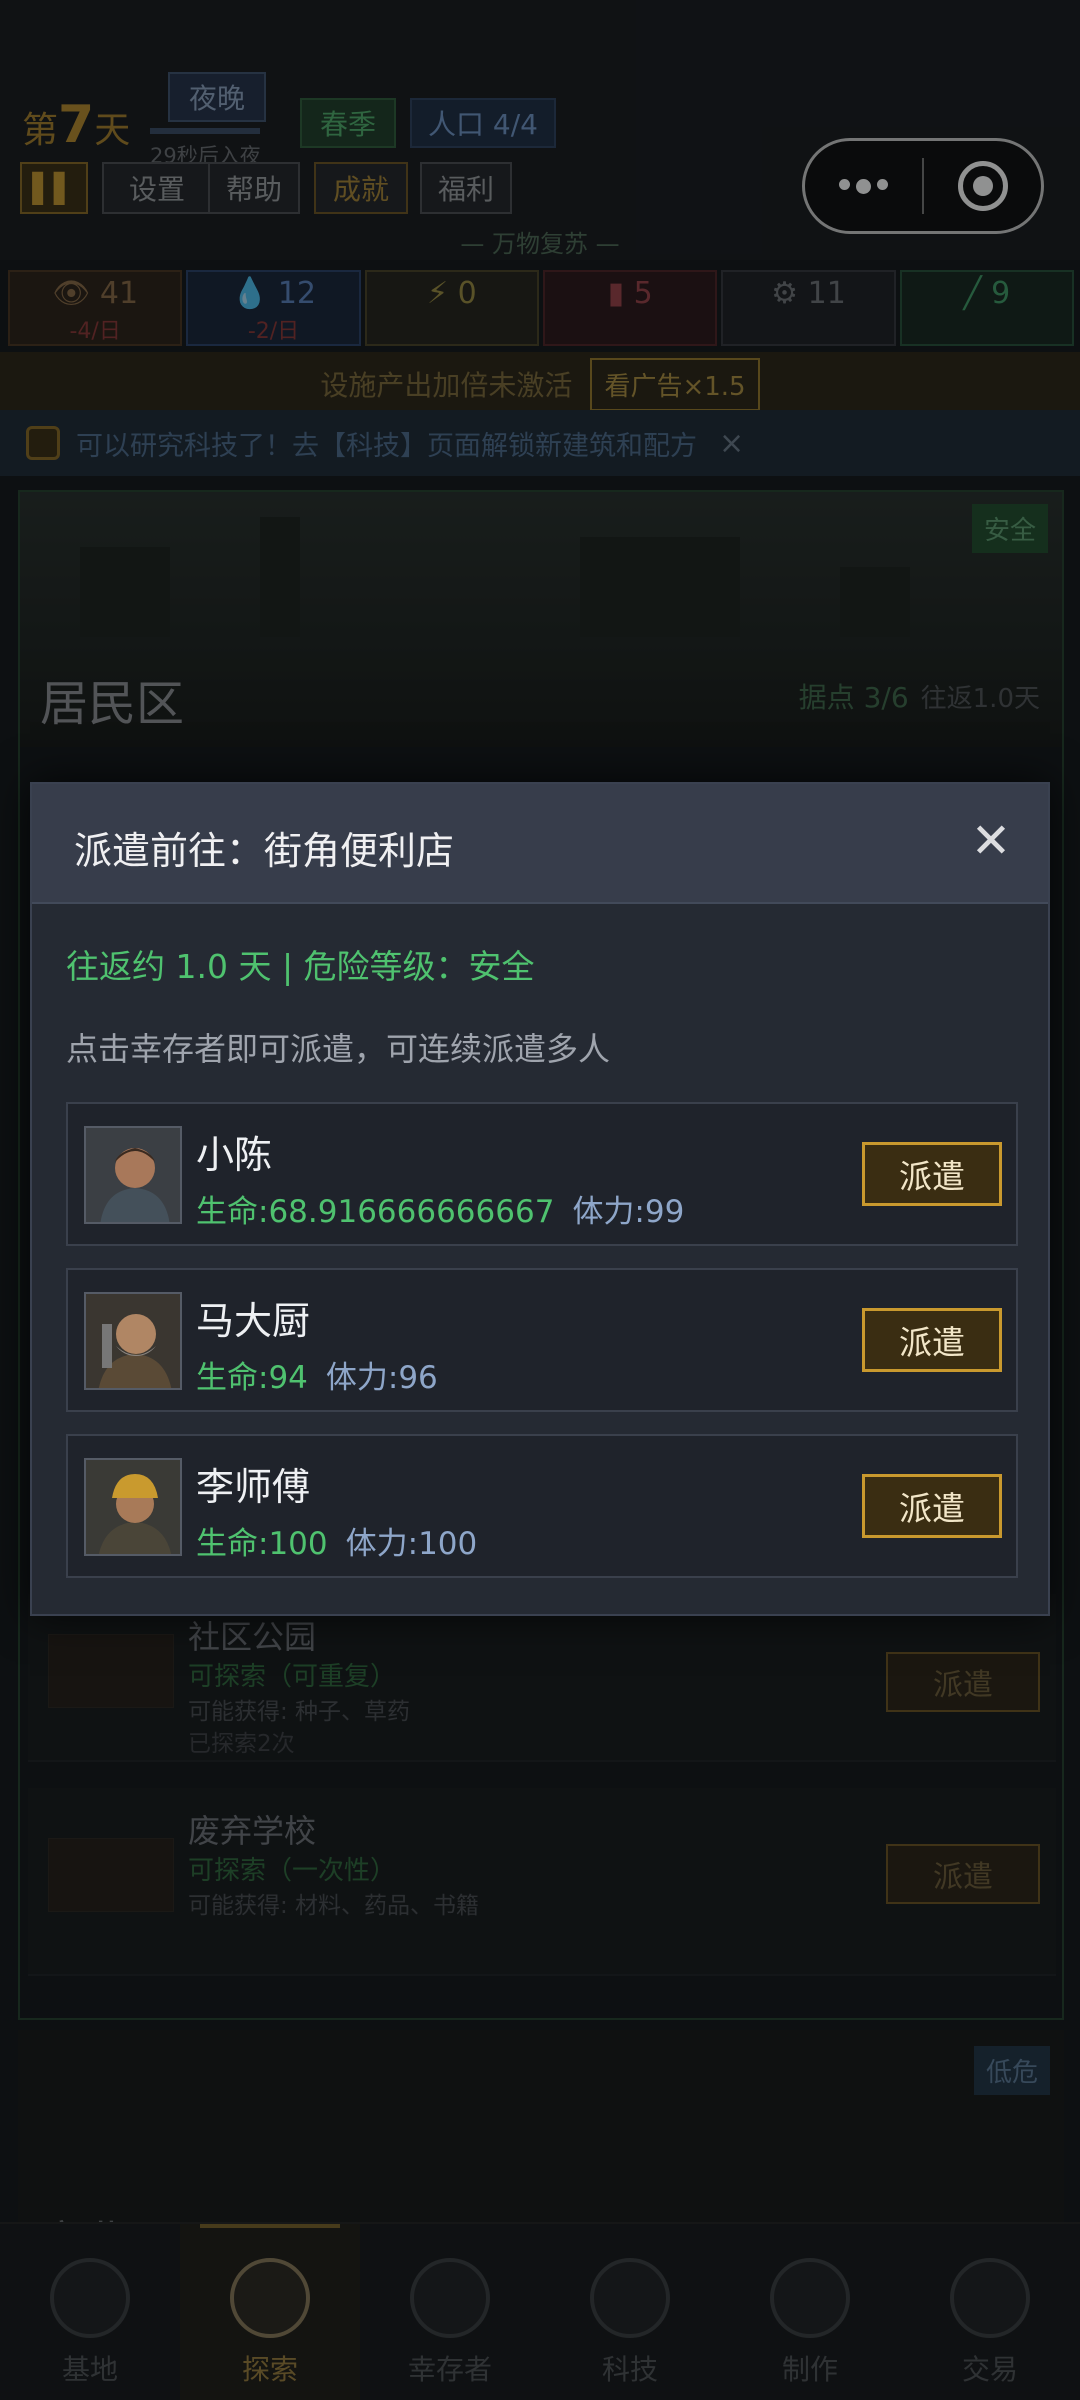 This screenshot has height=2400, width=1080. What do you see at coordinates (375, 1212) in the screenshot?
I see `survivor-health: 生命:68.916666666667` at bounding box center [375, 1212].